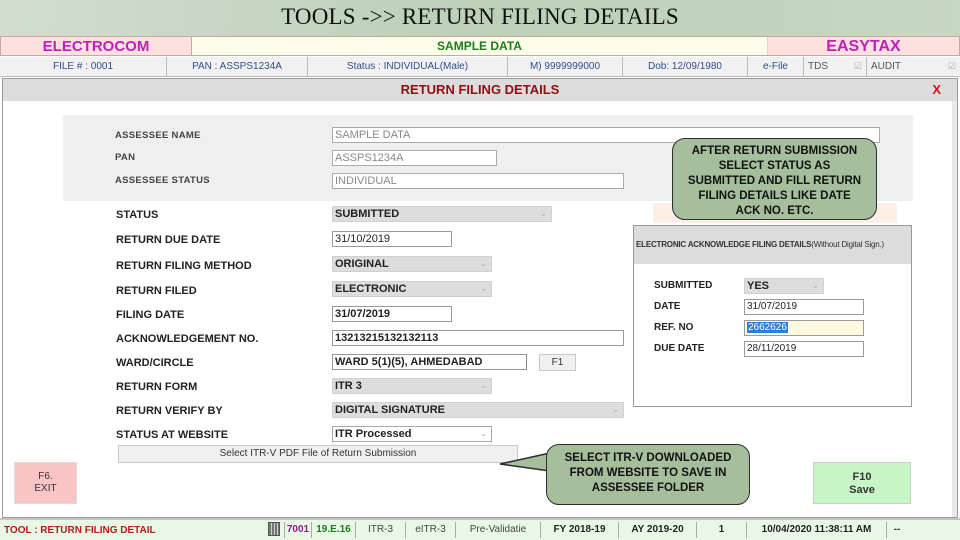 This screenshot has width=960, height=540. Describe the element at coordinates (804, 307) in the screenshot. I see `ack-date-field: 31/07/2019` at that location.